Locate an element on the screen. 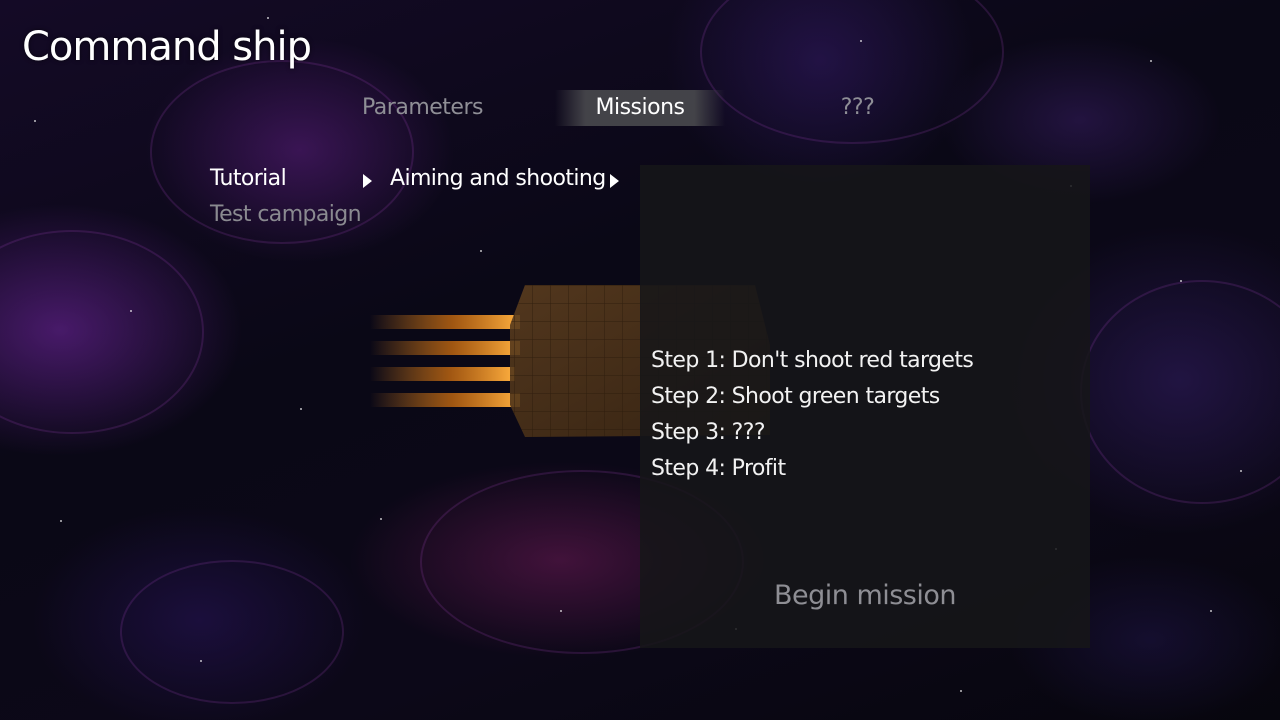 The height and width of the screenshot is (720, 1280). mission-item-aiming-and-shooting: Aiming and shooting is located at coordinates (498, 178).